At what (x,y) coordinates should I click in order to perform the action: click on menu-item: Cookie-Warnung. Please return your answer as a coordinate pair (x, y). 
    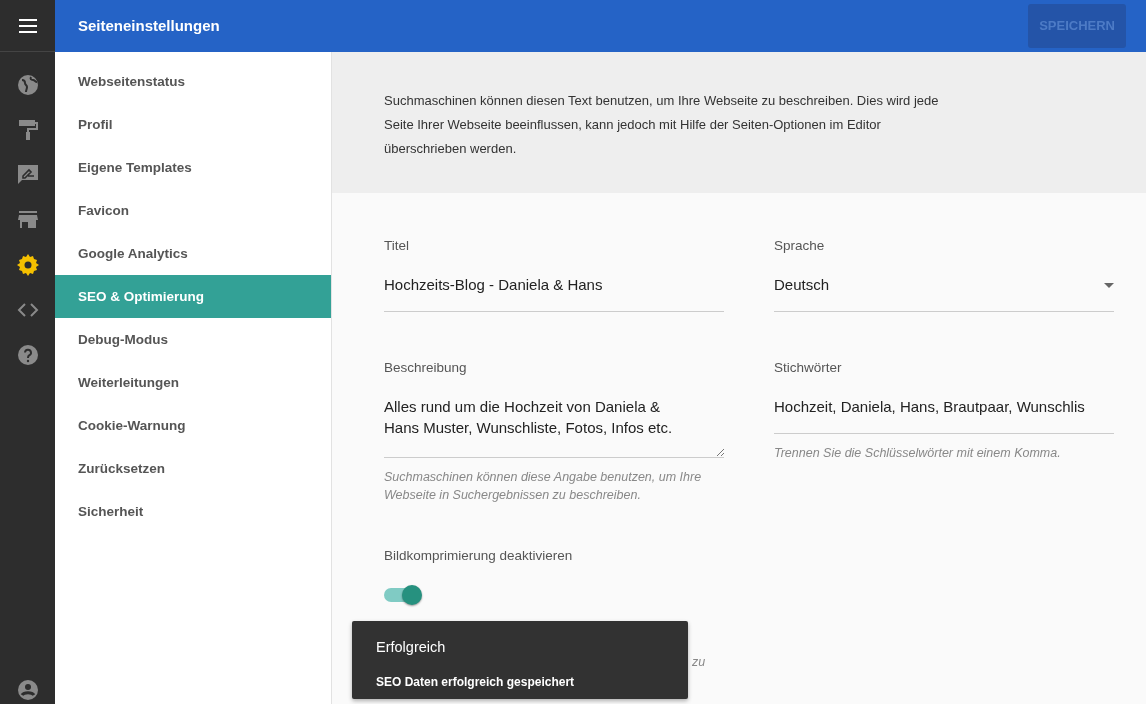
    Looking at the image, I should click on (193, 425).